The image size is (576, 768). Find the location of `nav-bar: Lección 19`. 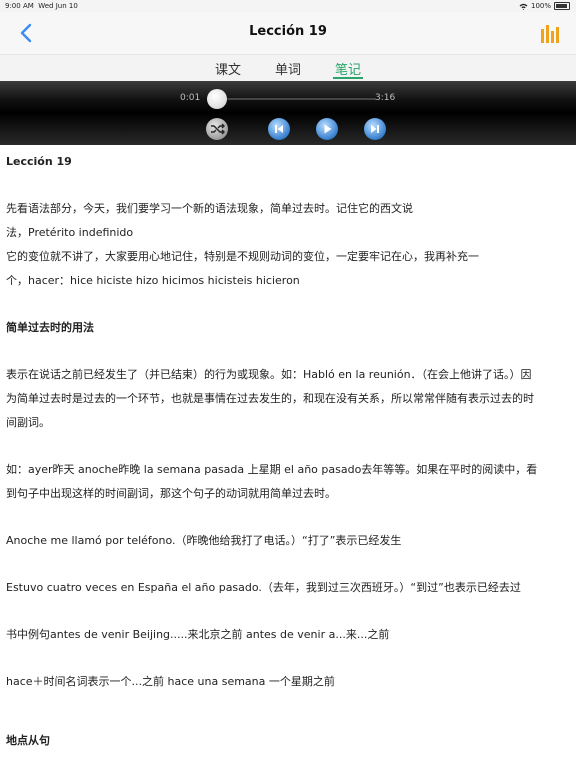

nav-bar: Lección 19 is located at coordinates (288, 33).